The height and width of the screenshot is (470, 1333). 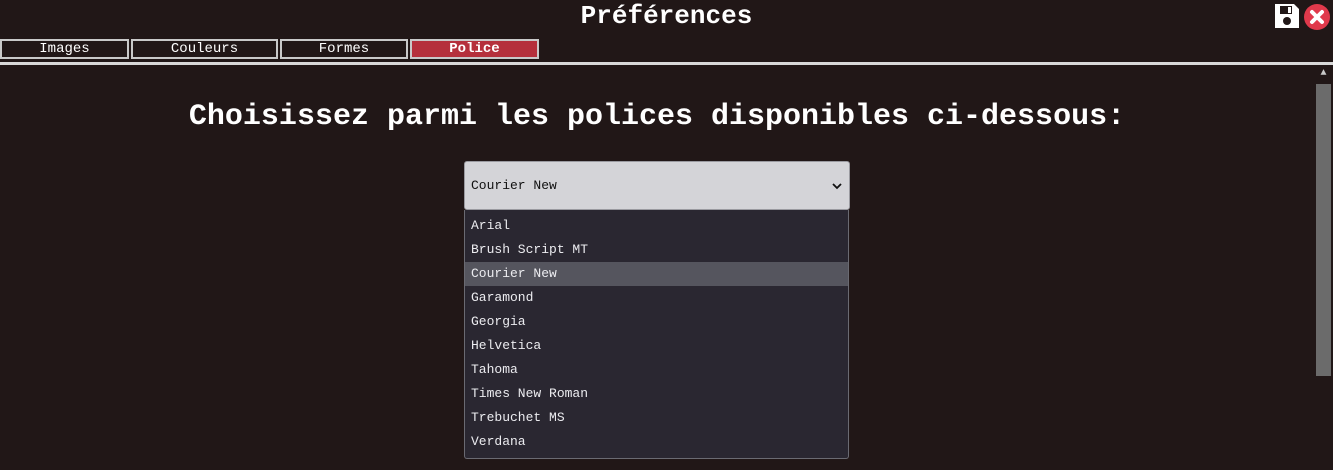 What do you see at coordinates (656, 346) in the screenshot?
I see `font-option-helvetica: Helvetica` at bounding box center [656, 346].